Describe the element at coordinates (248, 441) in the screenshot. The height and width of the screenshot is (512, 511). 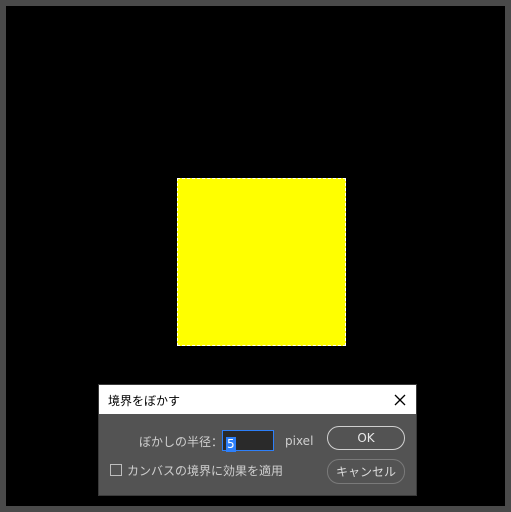
I see `feather-radius-input: 5` at that location.